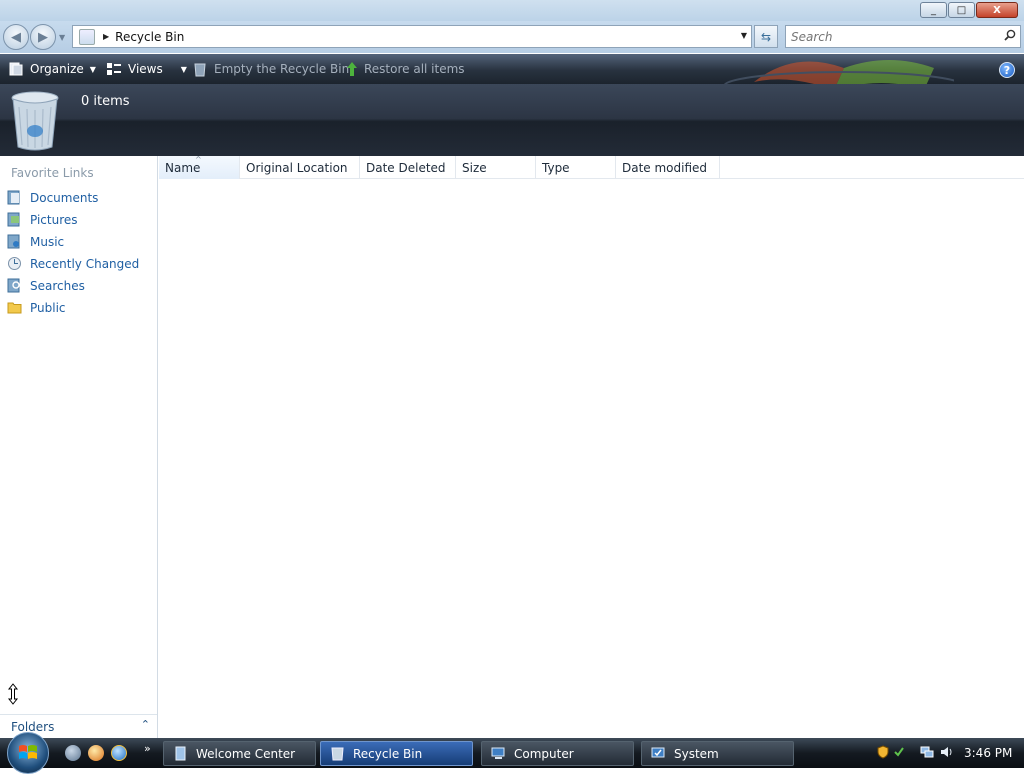 The width and height of the screenshot is (1024, 774). Describe the element at coordinates (556, 167) in the screenshot. I see `column-header-label: Type` at that location.